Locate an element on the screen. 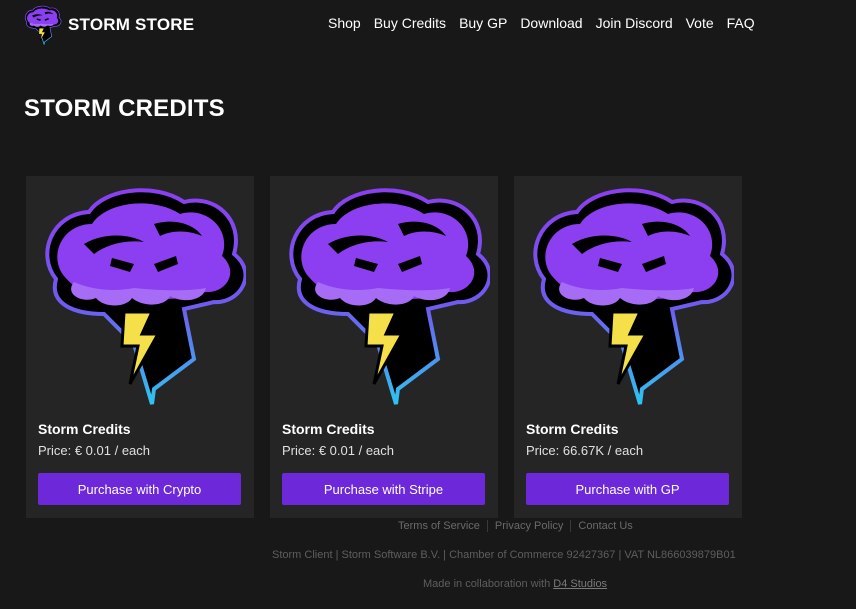  product-price: Price: 66.67K / each is located at coordinates (585, 450).